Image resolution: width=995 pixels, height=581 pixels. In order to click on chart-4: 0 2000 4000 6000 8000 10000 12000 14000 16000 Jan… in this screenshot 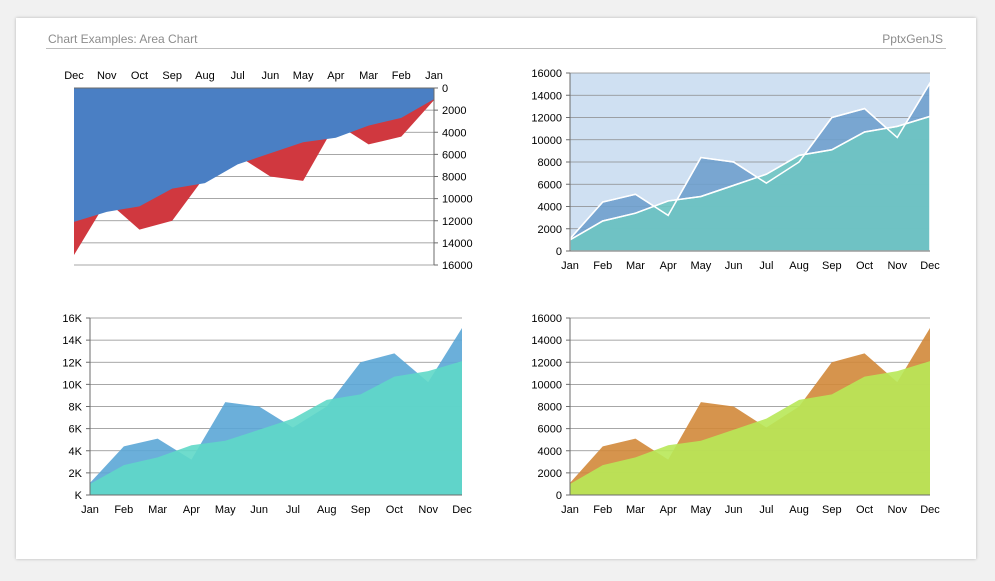, I will do `click(735, 414)`.